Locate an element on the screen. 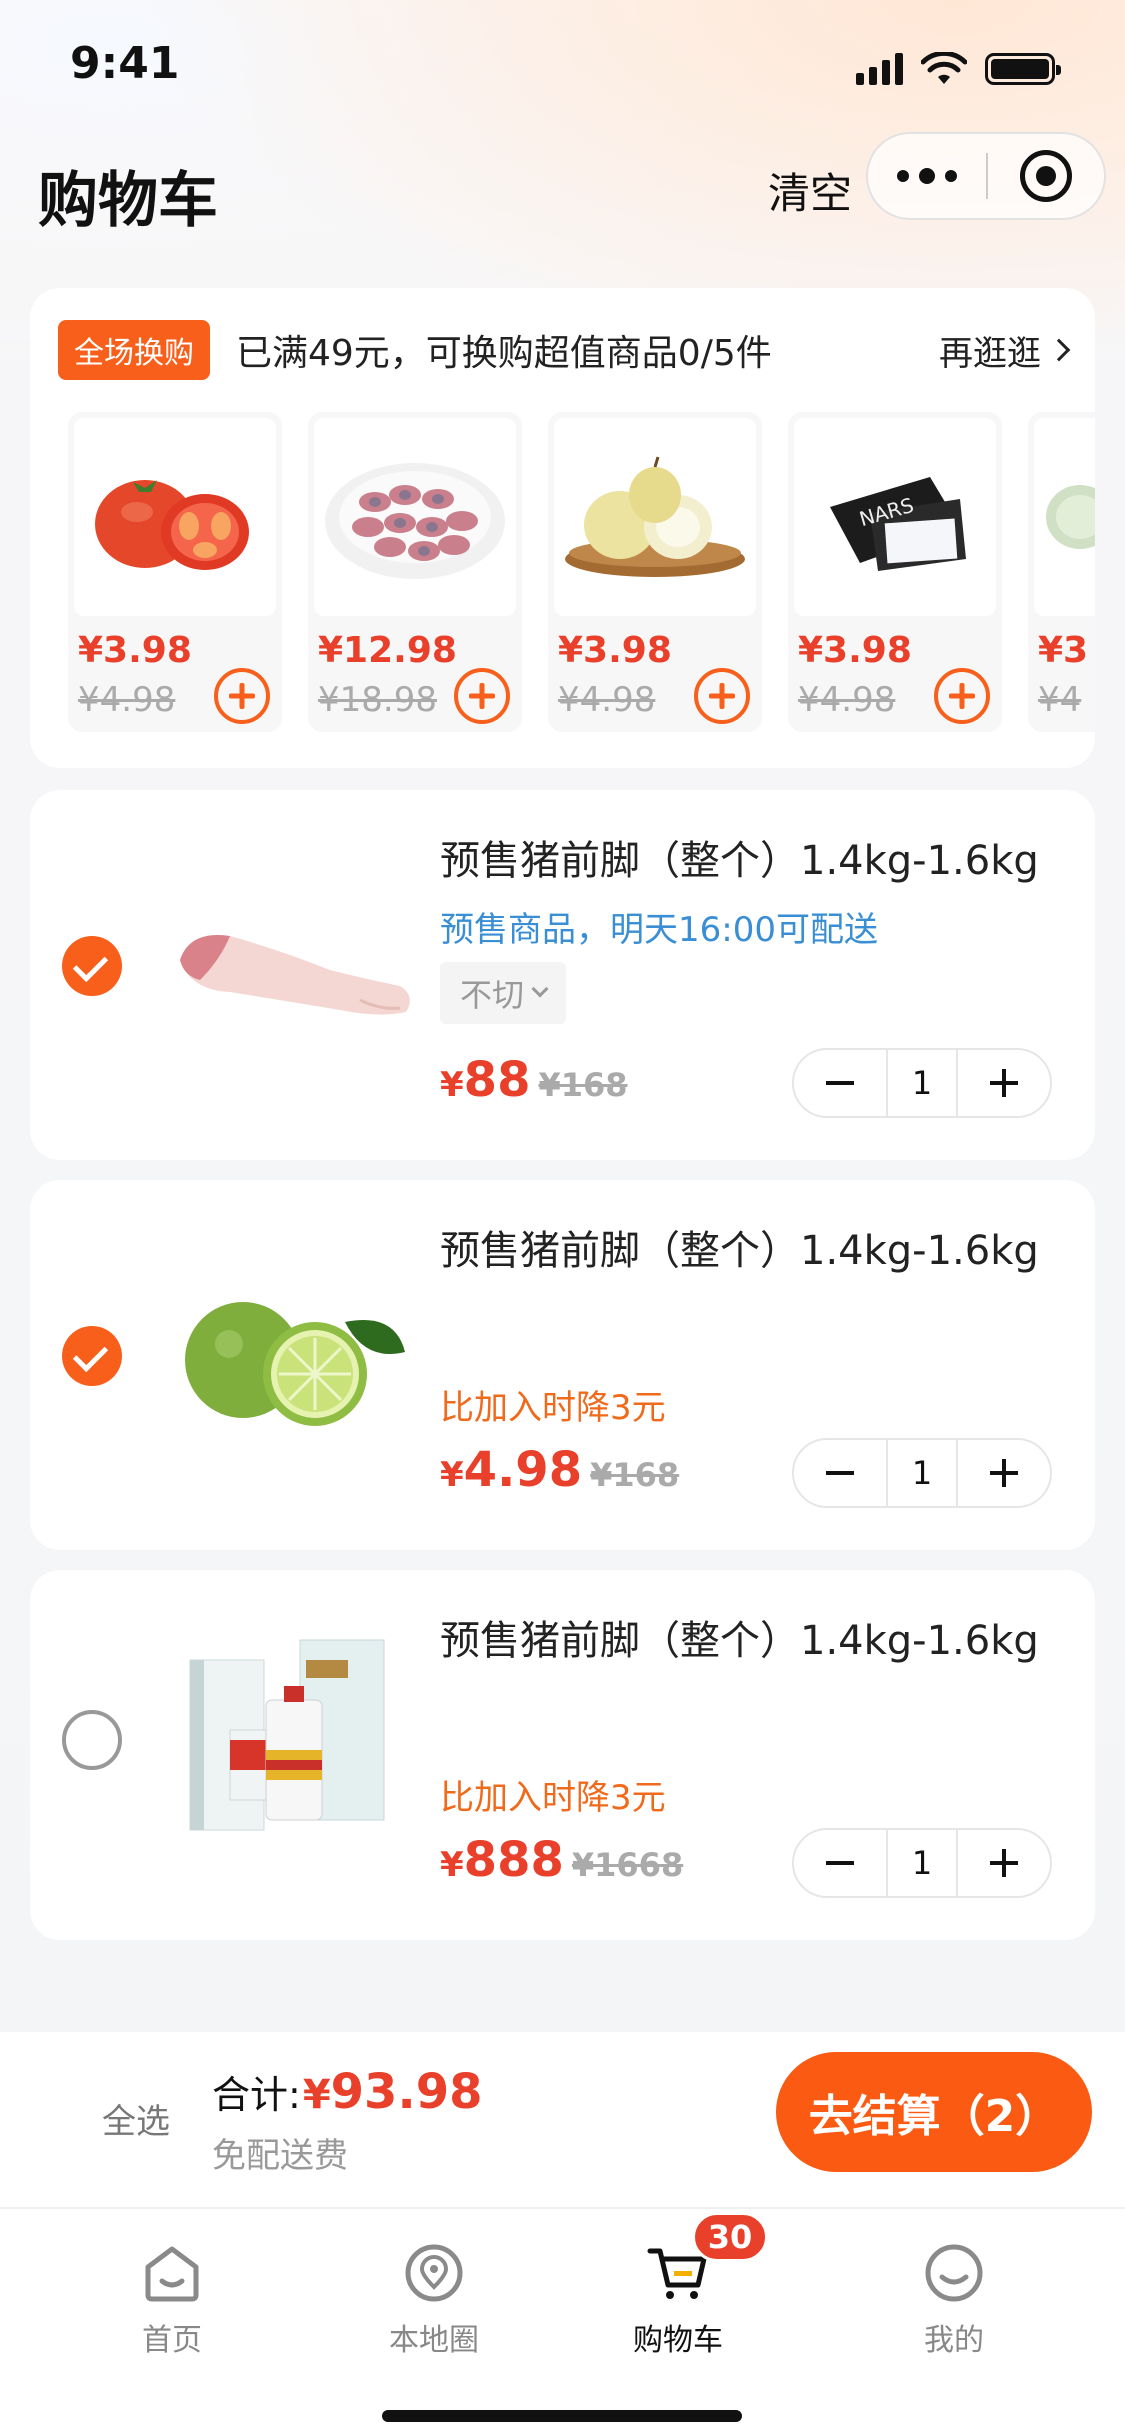  swap-tag: 全场换购 is located at coordinates (134, 350).